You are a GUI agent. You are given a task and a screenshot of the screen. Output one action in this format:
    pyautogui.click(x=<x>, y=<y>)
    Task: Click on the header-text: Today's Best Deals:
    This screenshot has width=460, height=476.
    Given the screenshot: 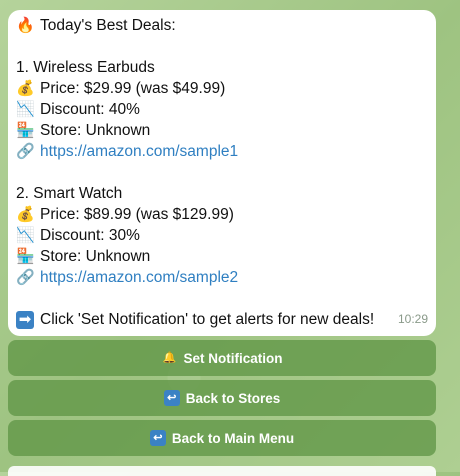 What is the action you would take?
    pyautogui.click(x=108, y=25)
    